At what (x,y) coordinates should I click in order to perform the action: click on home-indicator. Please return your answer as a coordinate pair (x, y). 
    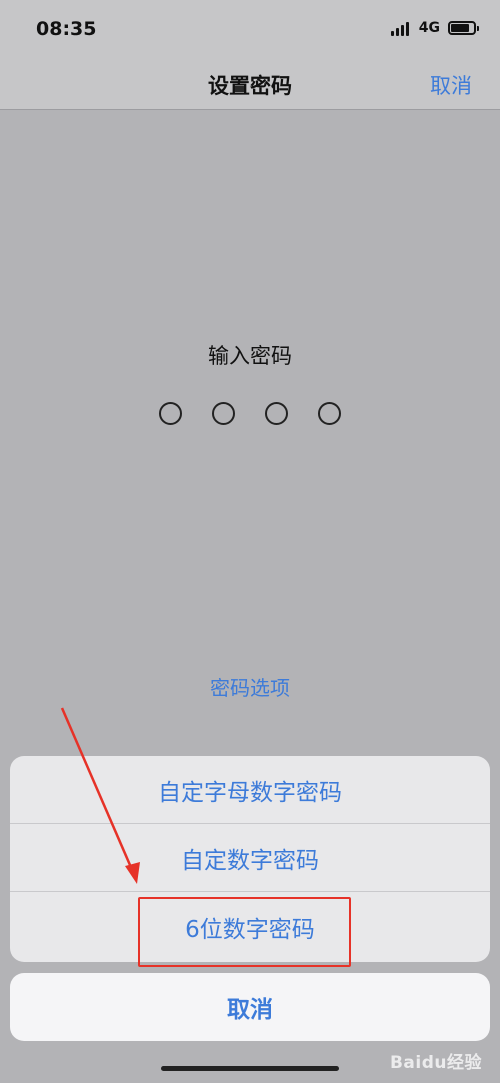
    Looking at the image, I should click on (250, 1068).